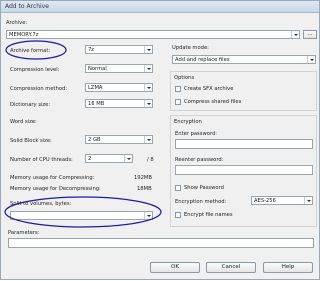 This screenshot has height=281, width=320. Describe the element at coordinates (35, 70) in the screenshot. I see `compression-level-label: Compression level:` at that location.